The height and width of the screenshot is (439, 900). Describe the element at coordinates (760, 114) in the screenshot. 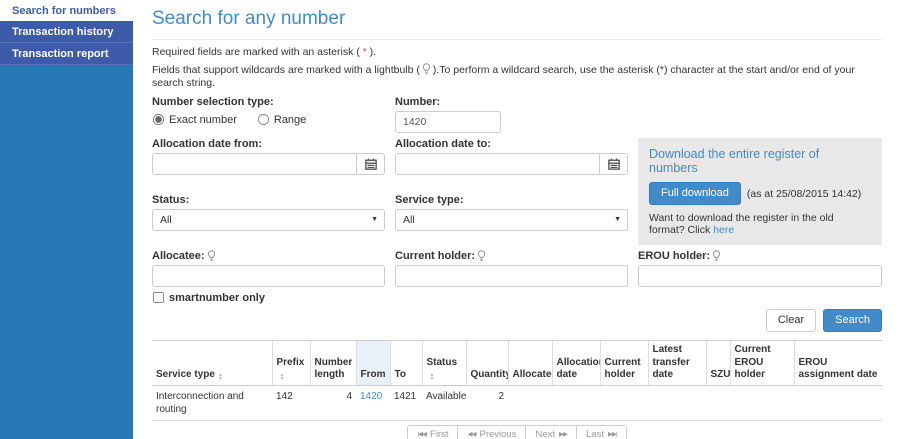

I see `spacer-cell` at that location.